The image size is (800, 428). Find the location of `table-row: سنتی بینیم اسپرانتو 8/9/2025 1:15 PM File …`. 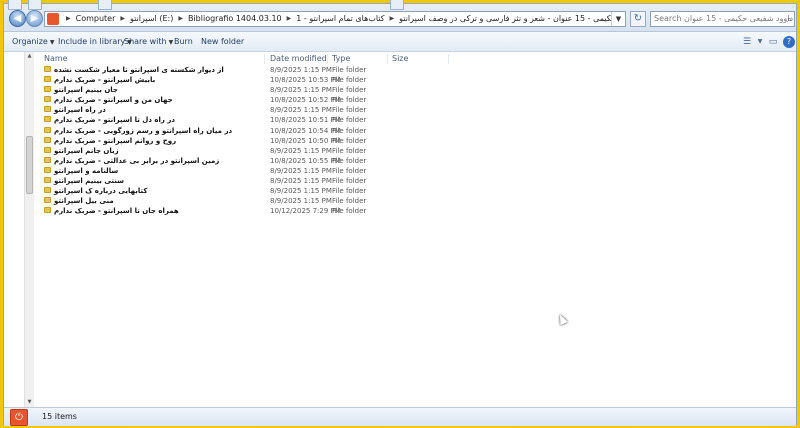

table-row: سنتی بینیم اسپرانتو 8/9/2025 1:15 PM File … is located at coordinates (416, 181).